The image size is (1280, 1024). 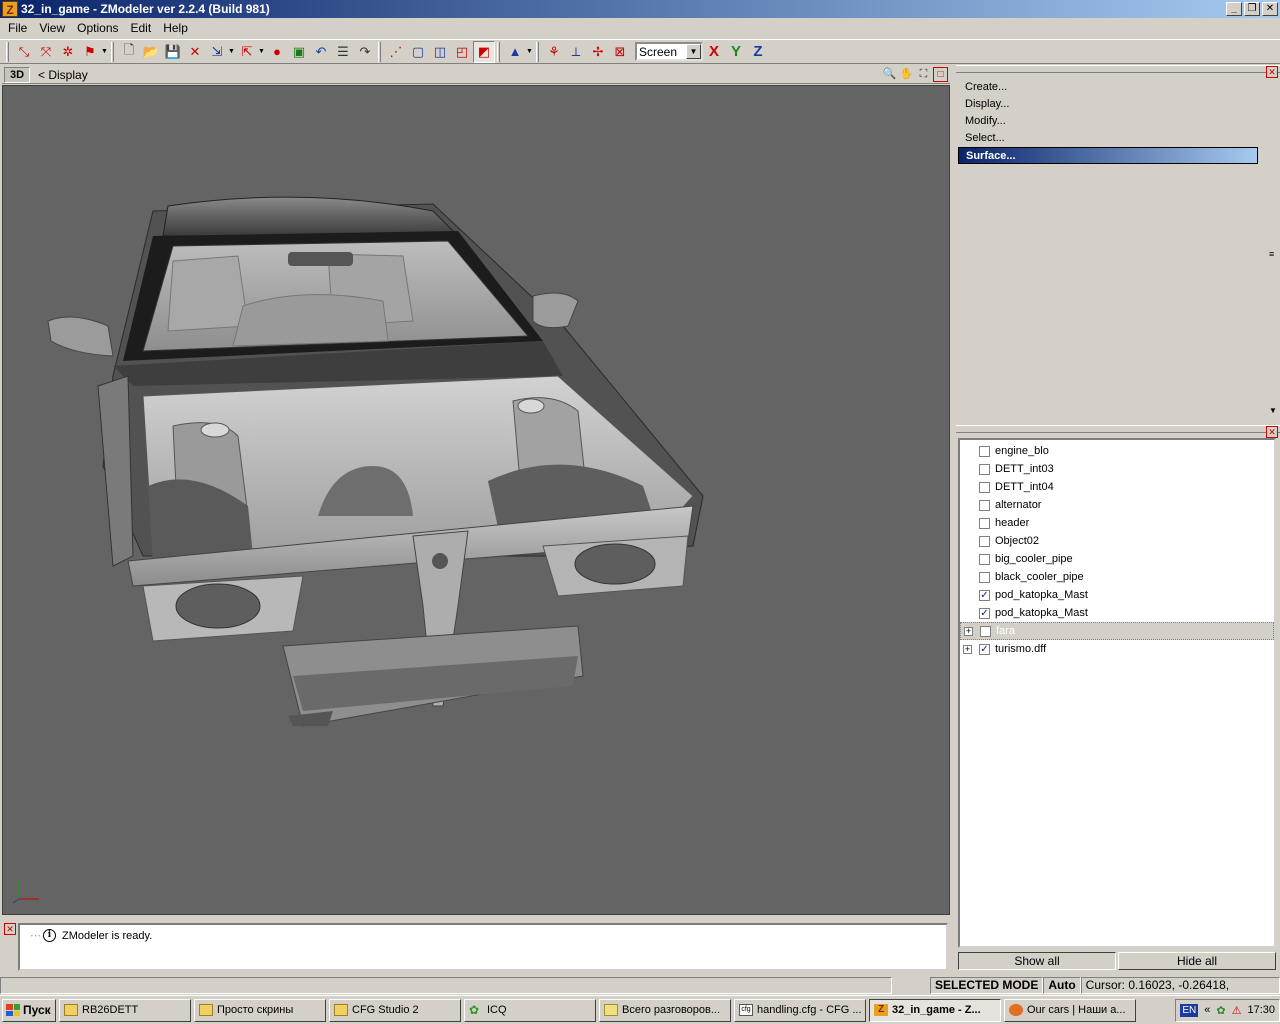 I want to click on language-indicator: EN, so click(x=1189, y=1010).